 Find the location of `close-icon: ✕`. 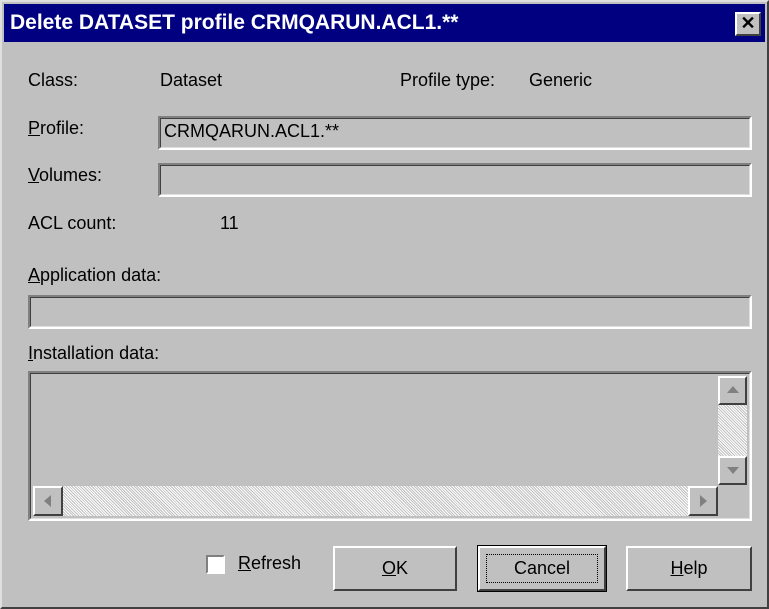

close-icon: ✕ is located at coordinates (748, 23).